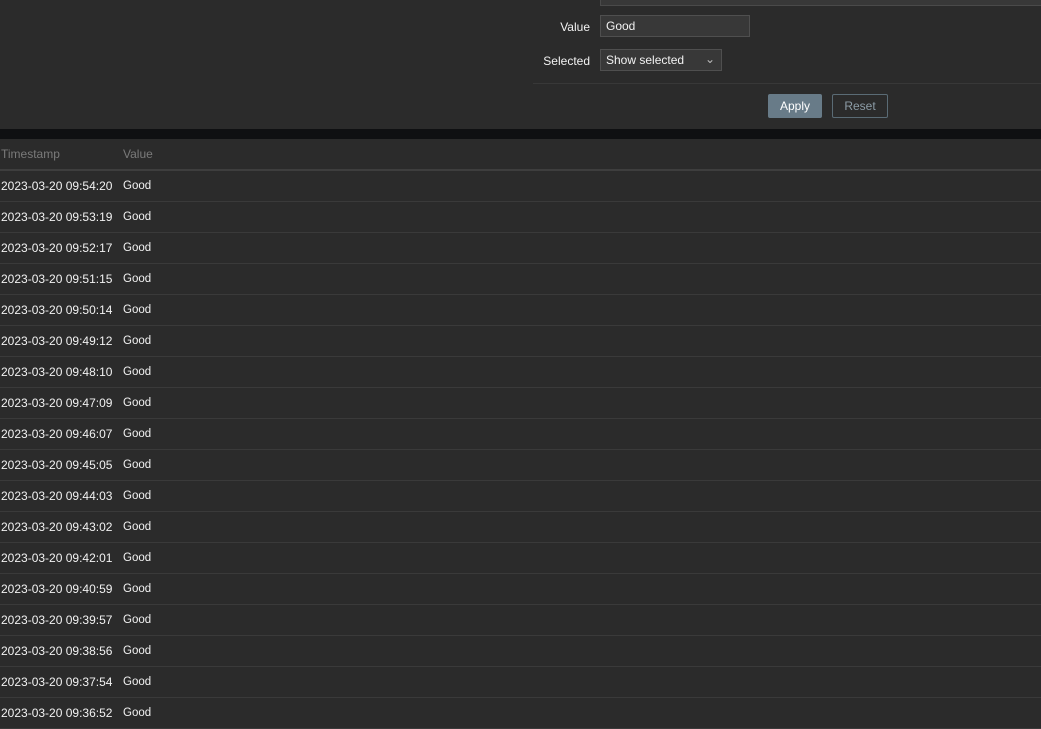 The width and height of the screenshot is (1041, 729). I want to click on table-row: 2023-03-20 09:46:07 Good, so click(520, 434).